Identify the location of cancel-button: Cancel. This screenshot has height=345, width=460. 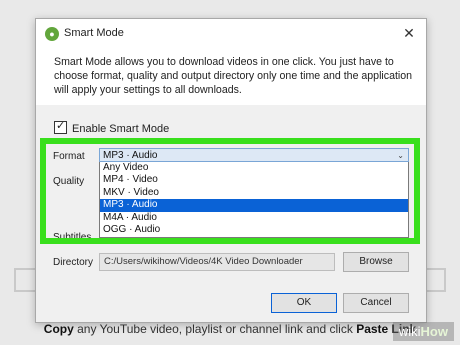
(376, 303).